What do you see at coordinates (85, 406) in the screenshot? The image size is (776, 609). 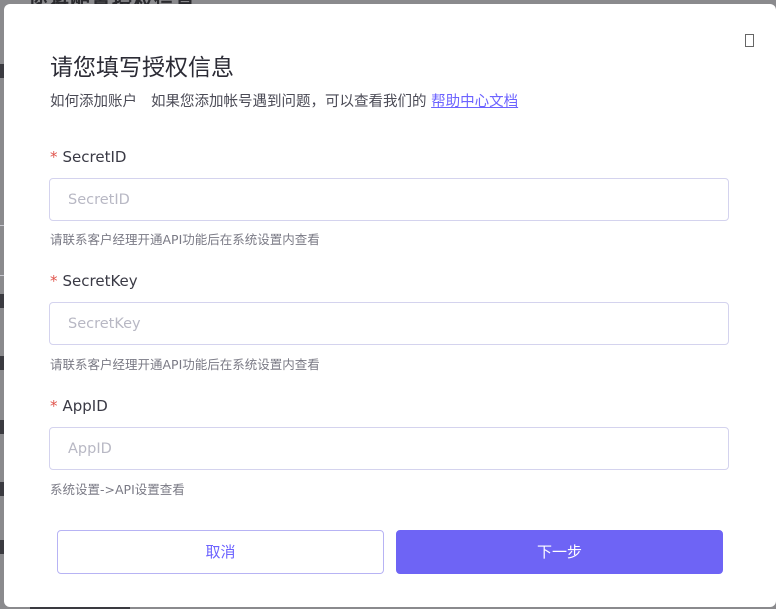 I see `appid-label-text: AppID` at bounding box center [85, 406].